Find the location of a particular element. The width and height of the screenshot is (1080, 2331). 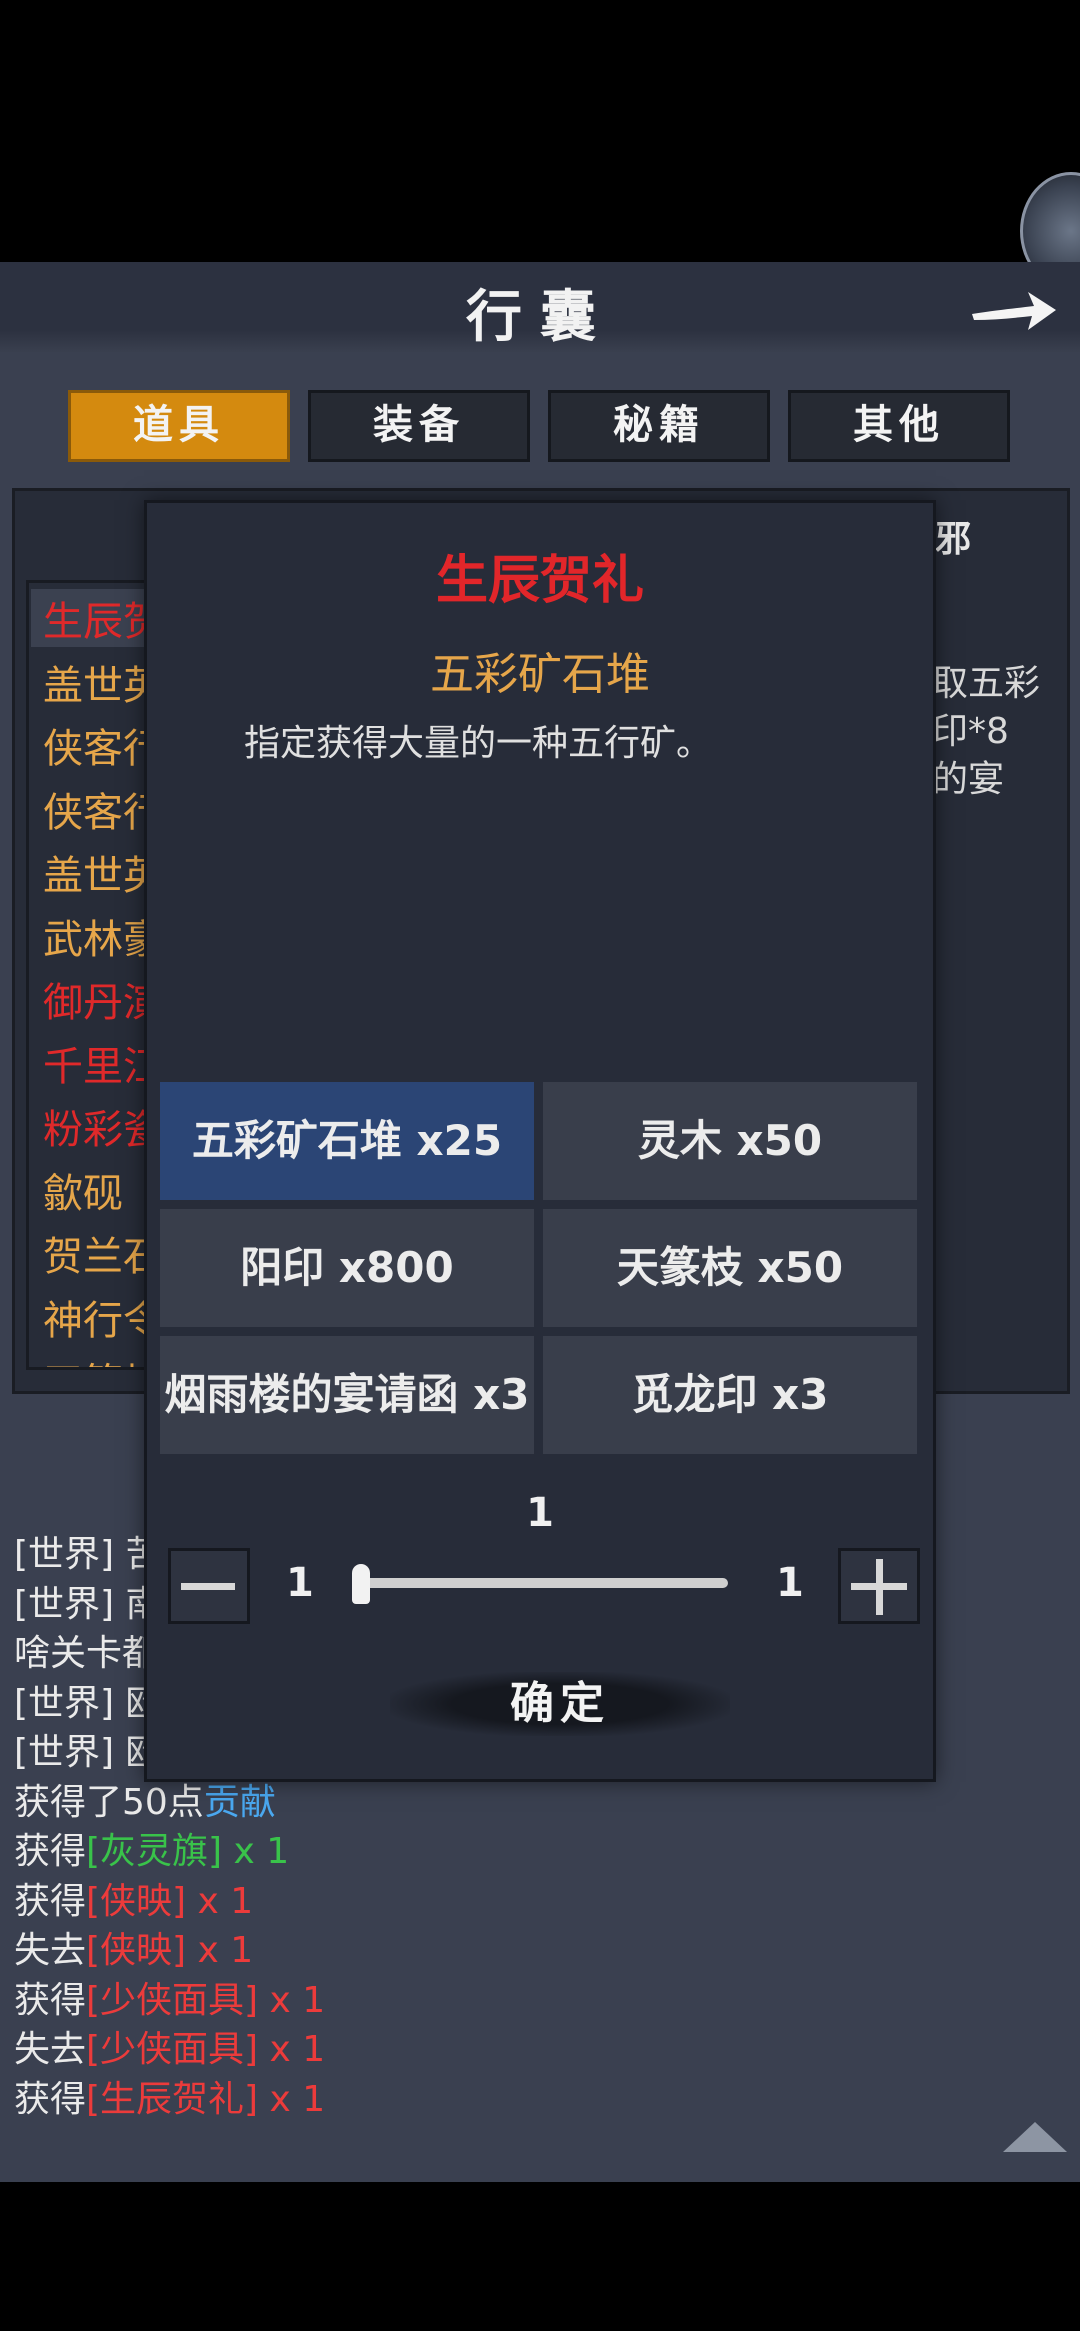

selected-reward-name: 五彩矿石堆 is located at coordinates (540, 674).